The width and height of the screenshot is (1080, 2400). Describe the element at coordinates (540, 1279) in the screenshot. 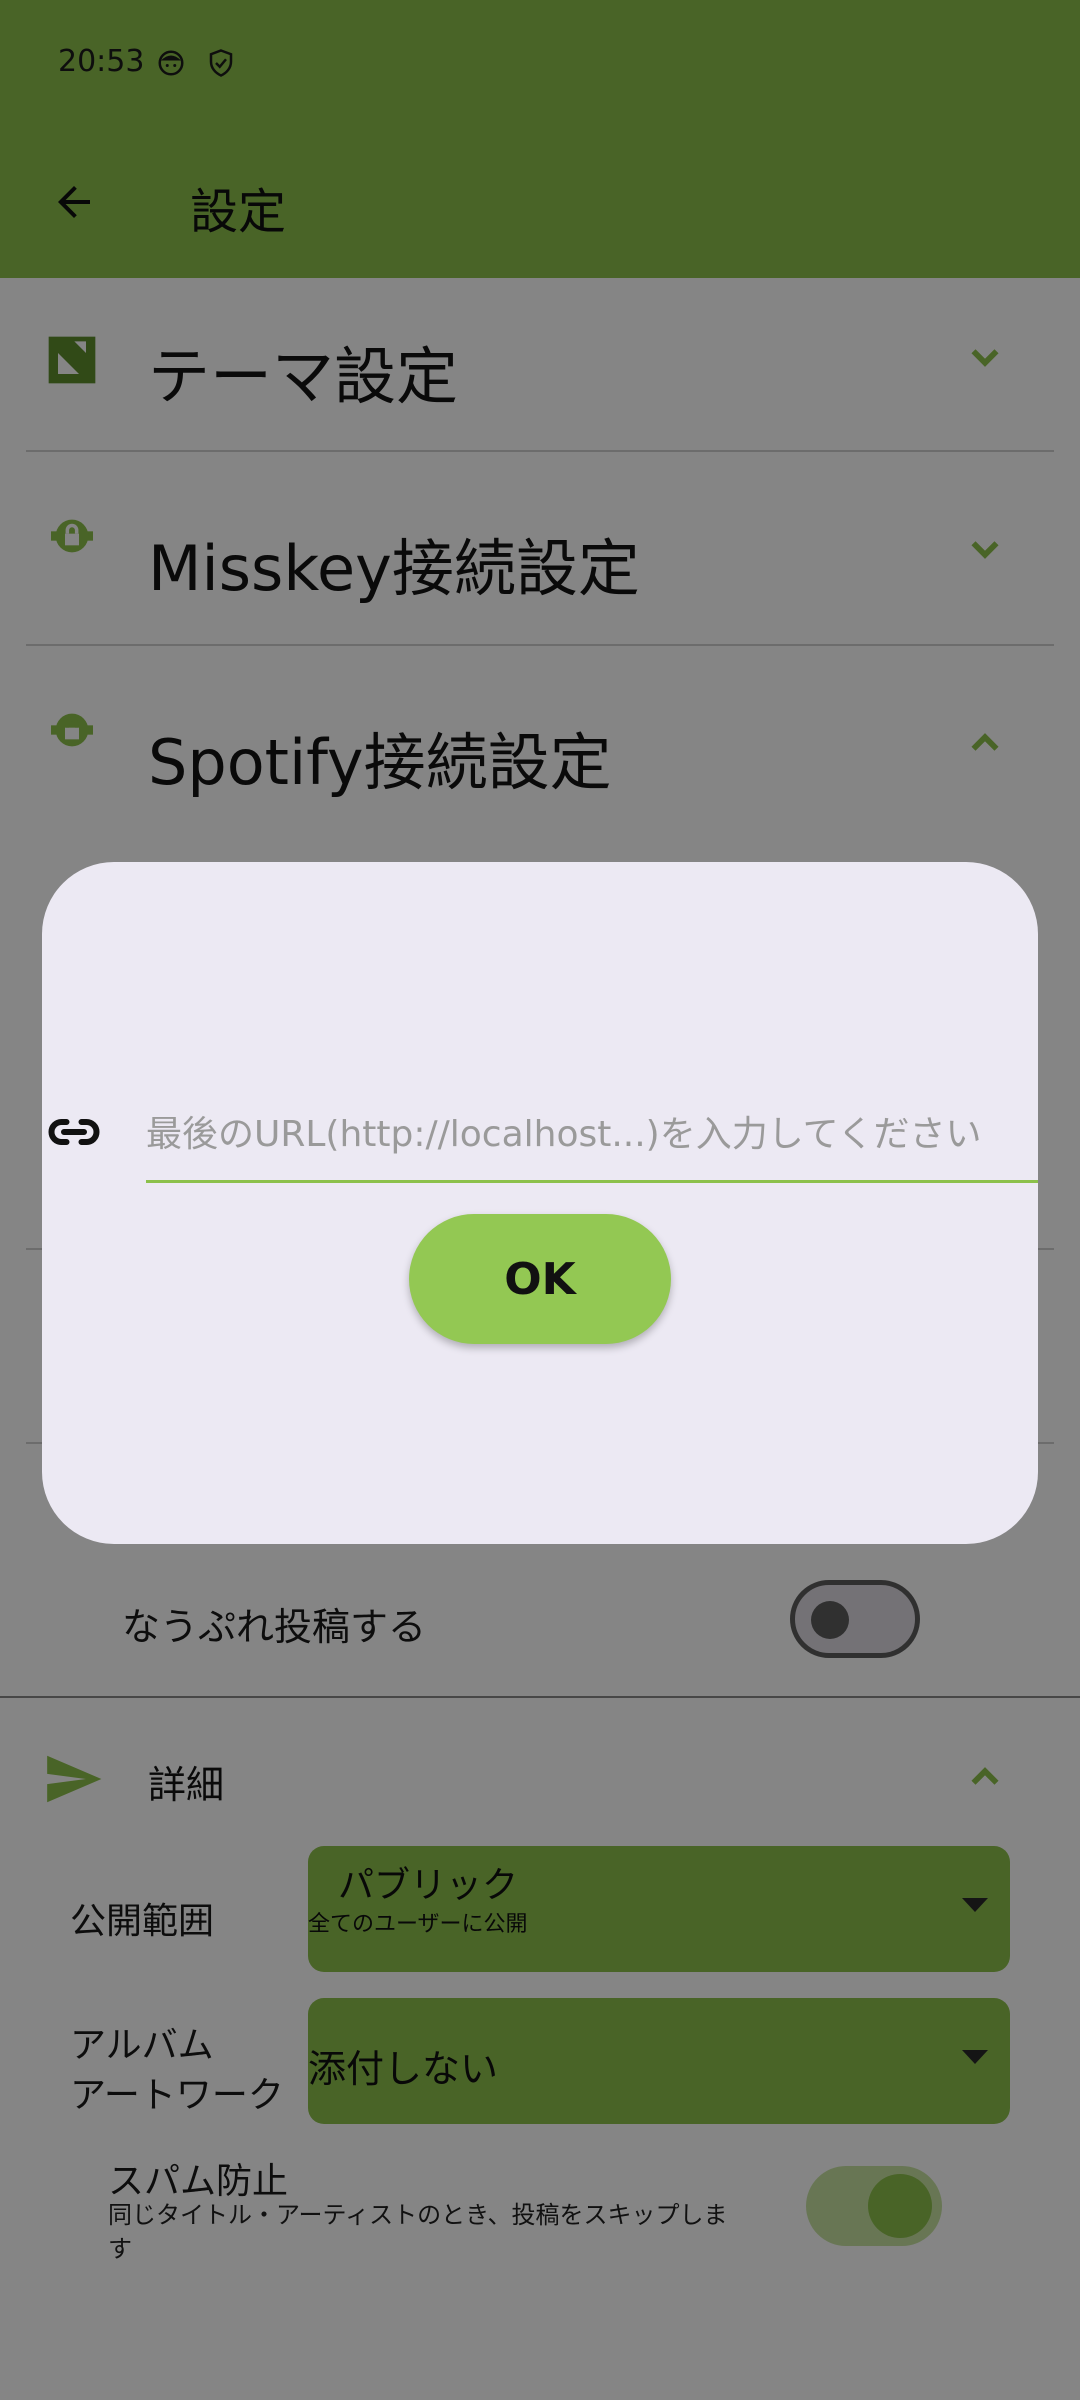

I see `ok-button: OK` at that location.